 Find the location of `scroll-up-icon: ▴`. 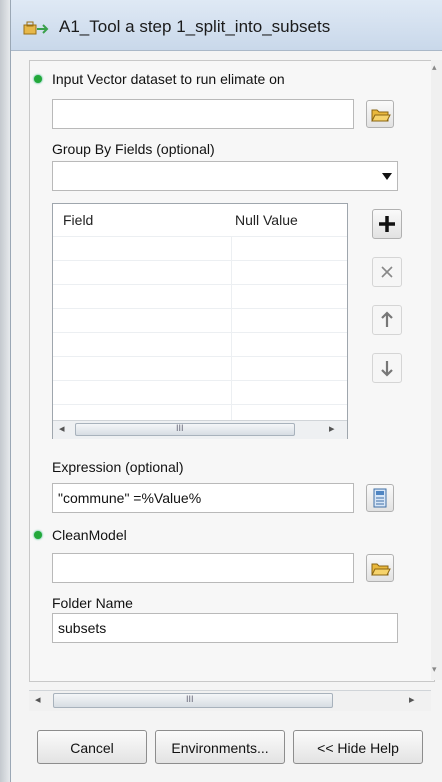

scroll-up-icon: ▴ is located at coordinates (434, 67).